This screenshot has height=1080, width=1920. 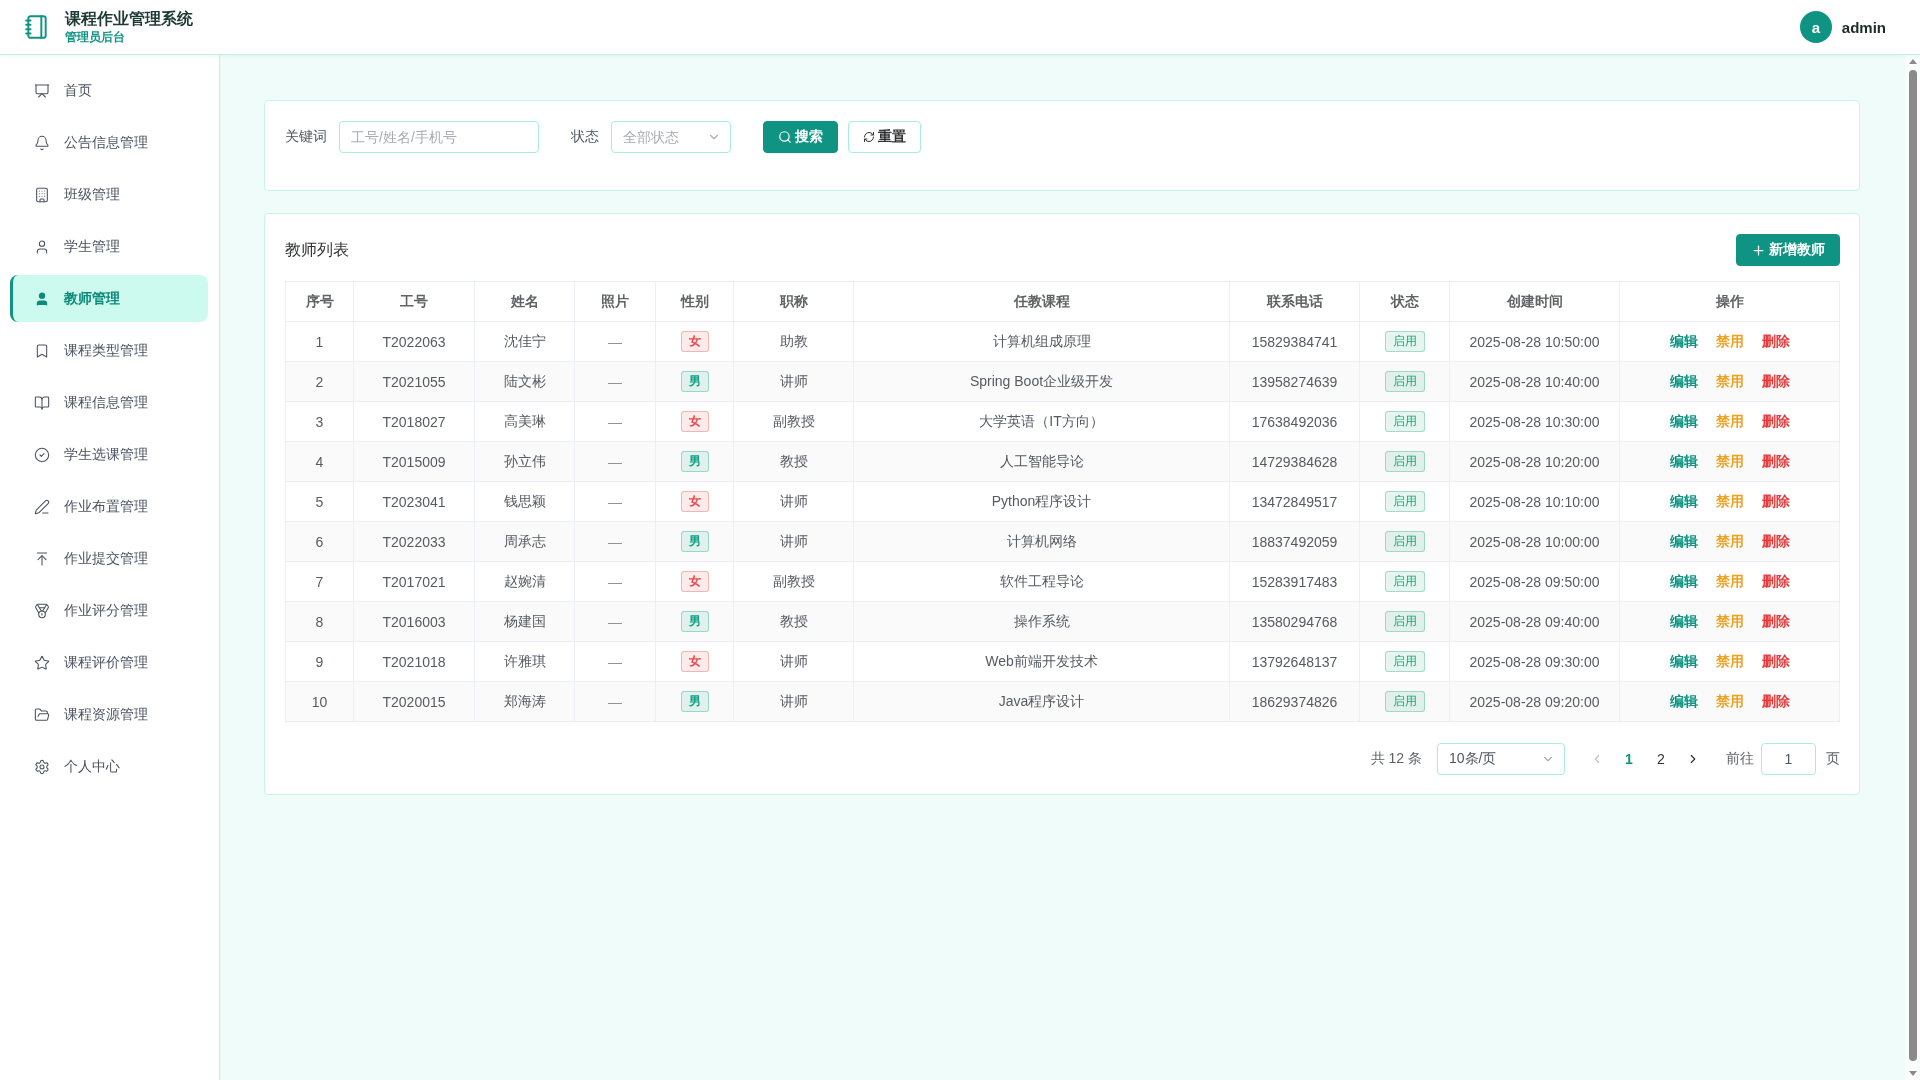 I want to click on column-header: 性别, so click(x=694, y=301).